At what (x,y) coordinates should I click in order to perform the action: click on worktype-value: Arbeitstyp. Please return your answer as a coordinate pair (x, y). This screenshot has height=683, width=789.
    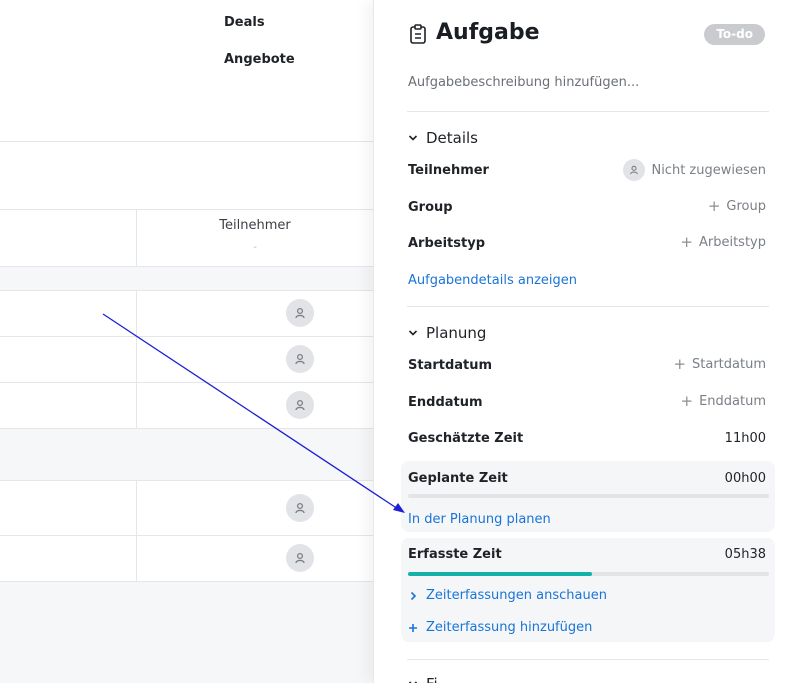
    Looking at the image, I should click on (732, 242).